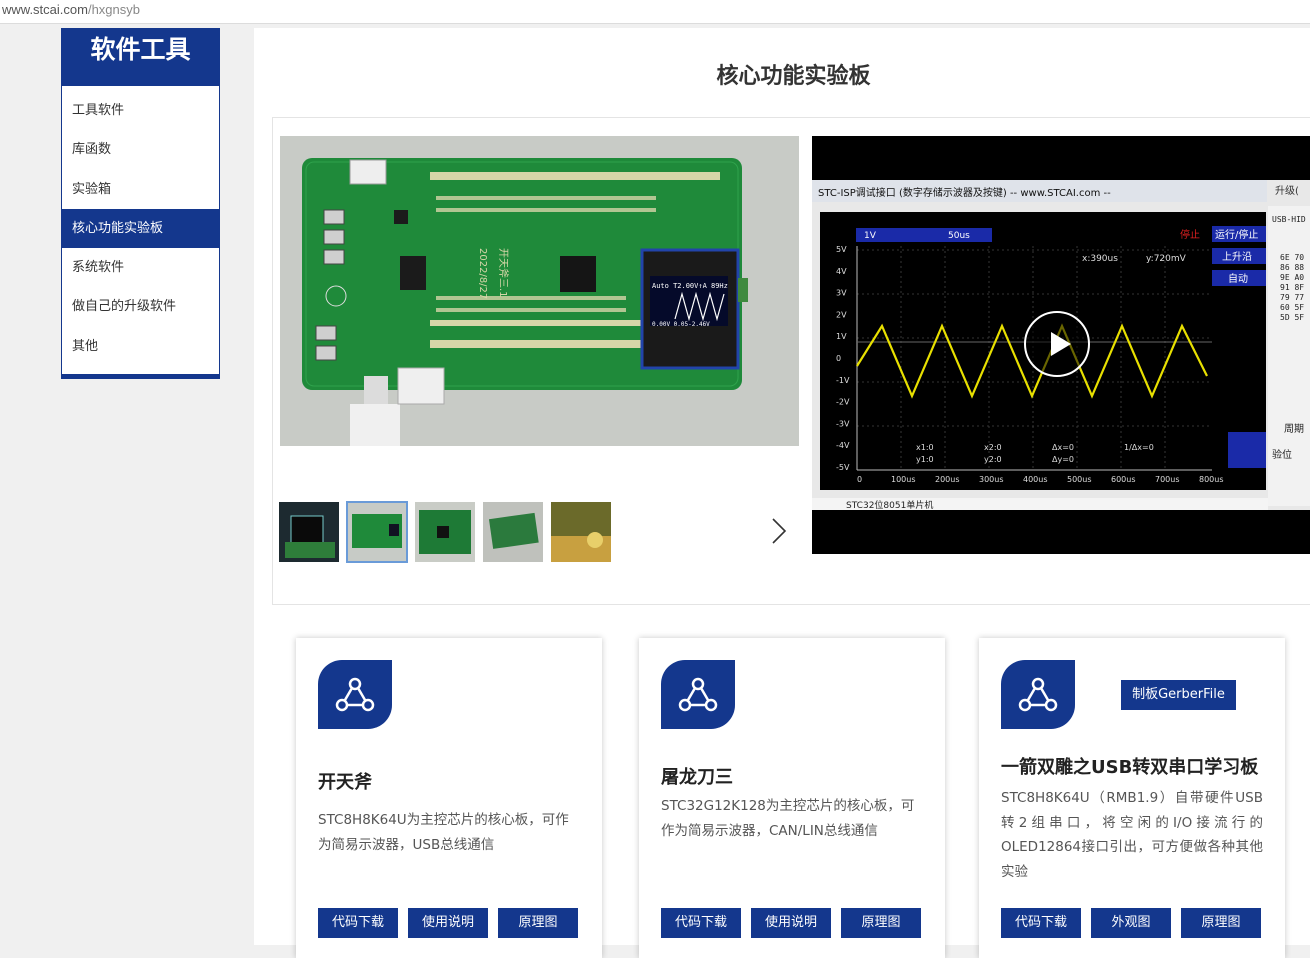 The image size is (1310, 958). I want to click on svg-text: 0.00V 0.05-2.46V, so click(681, 324).